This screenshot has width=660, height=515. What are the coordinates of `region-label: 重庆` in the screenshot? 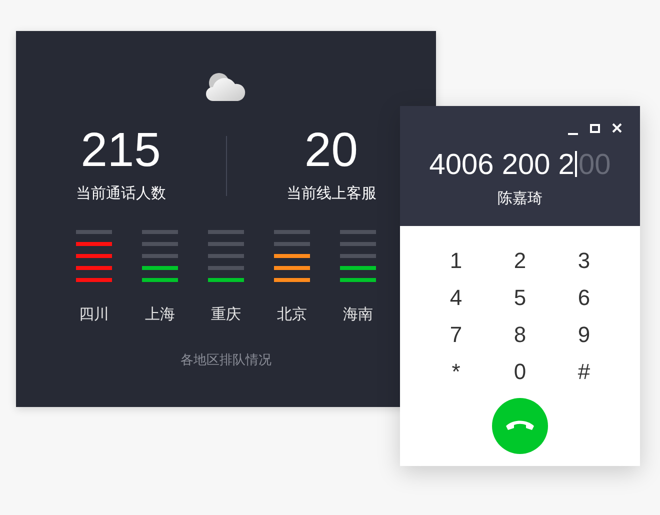 It's located at (226, 314).